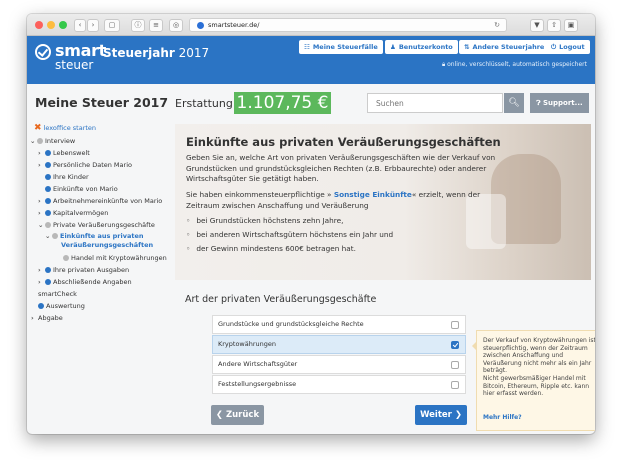 The height and width of the screenshot is (469, 620). I want to click on extension-button: ≡, so click(156, 25).